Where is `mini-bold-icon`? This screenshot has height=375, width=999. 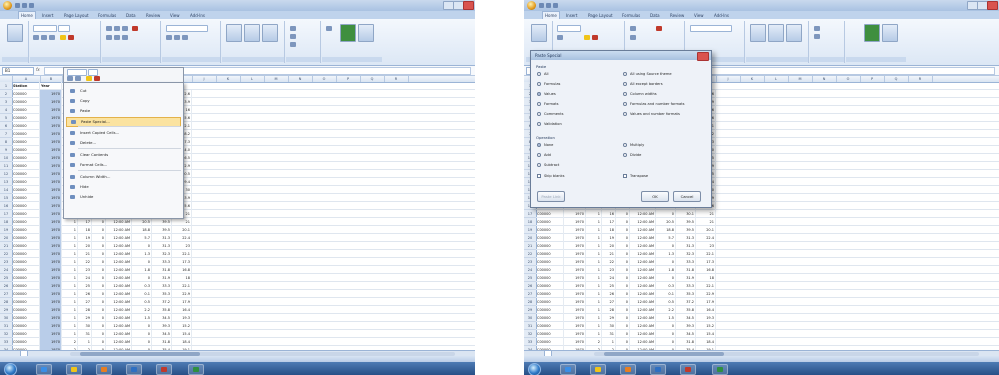 mini-bold-icon is located at coordinates (70, 78).